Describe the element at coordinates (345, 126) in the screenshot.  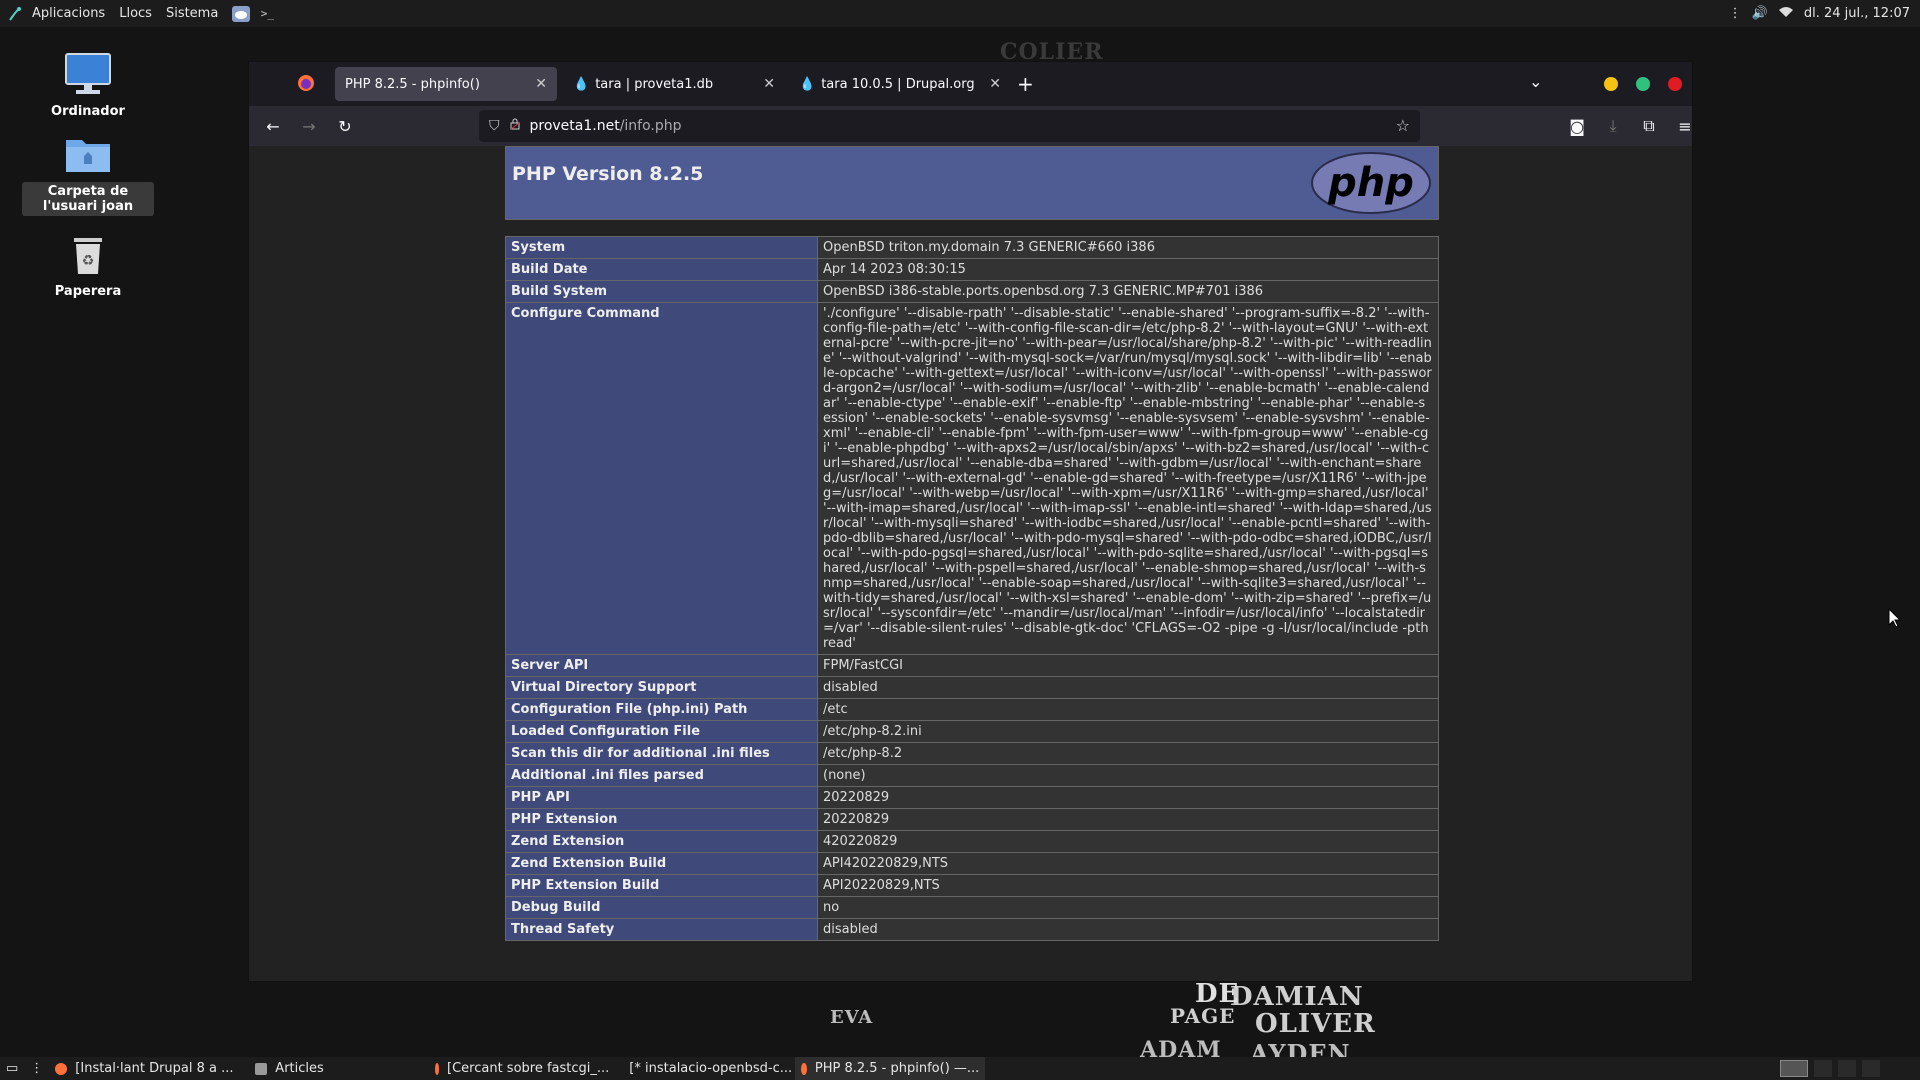
I see `reload-button: ↻` at that location.